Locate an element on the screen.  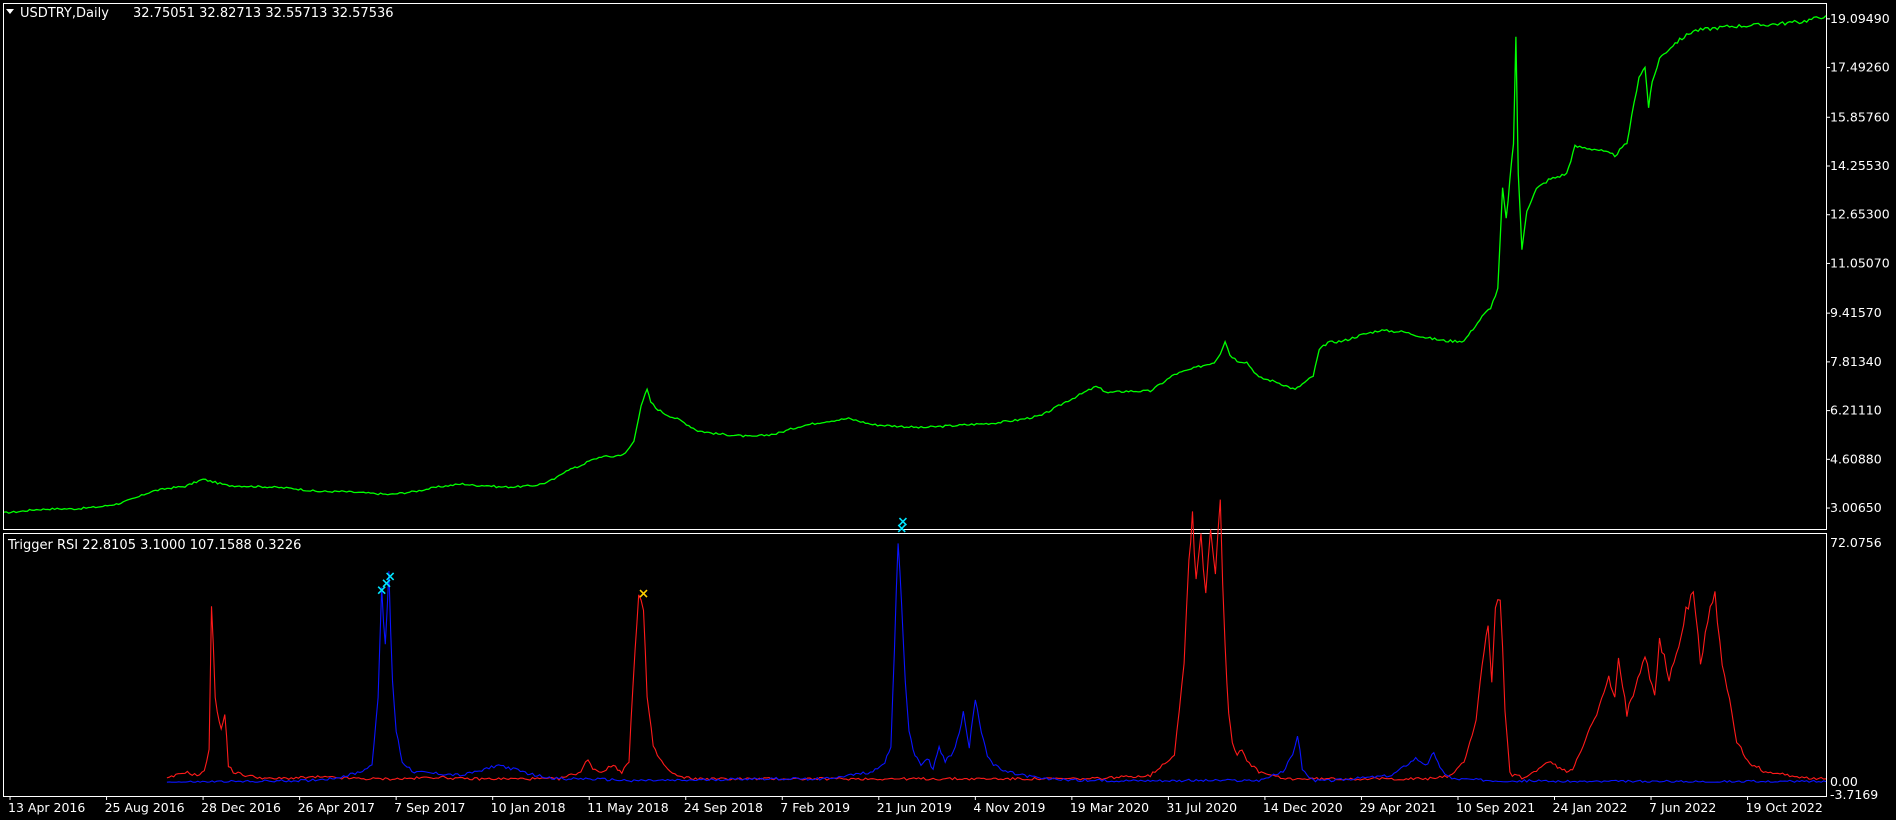
price-axis-label: 15.85760 is located at coordinates (1860, 116).